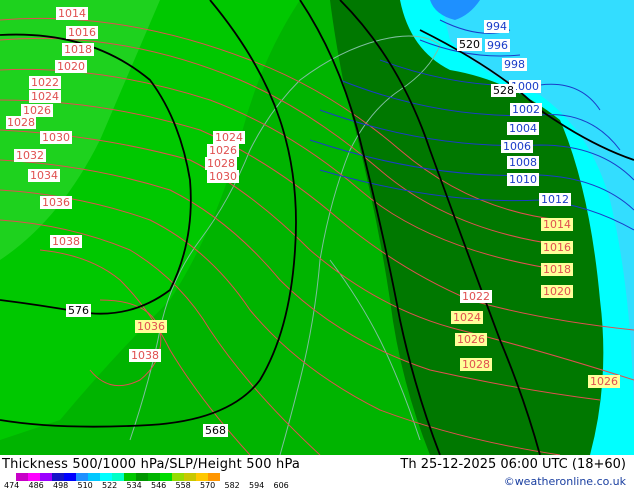 The height and width of the screenshot is (491, 634). I want to click on height-label: 520, so click(469, 44).